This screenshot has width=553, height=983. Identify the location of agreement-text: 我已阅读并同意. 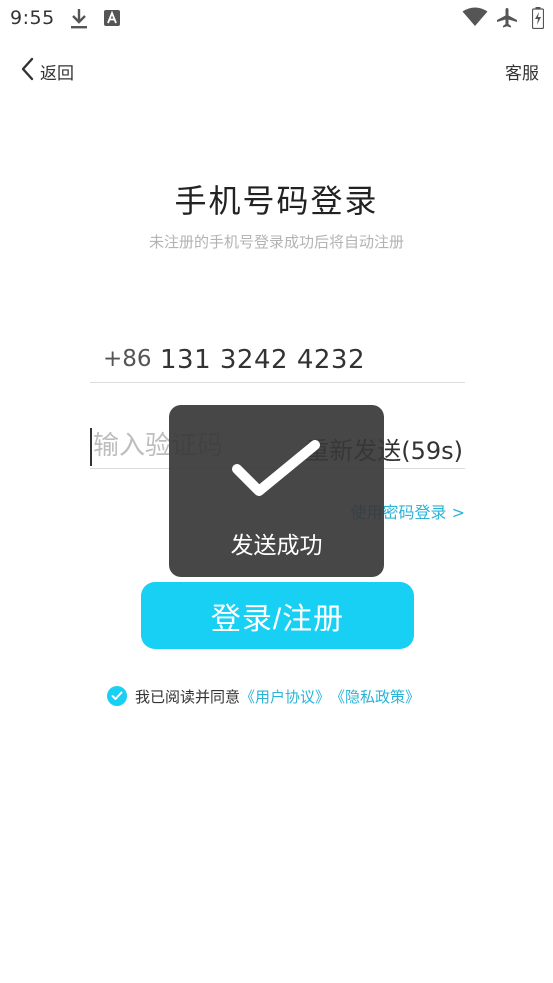
(188, 696).